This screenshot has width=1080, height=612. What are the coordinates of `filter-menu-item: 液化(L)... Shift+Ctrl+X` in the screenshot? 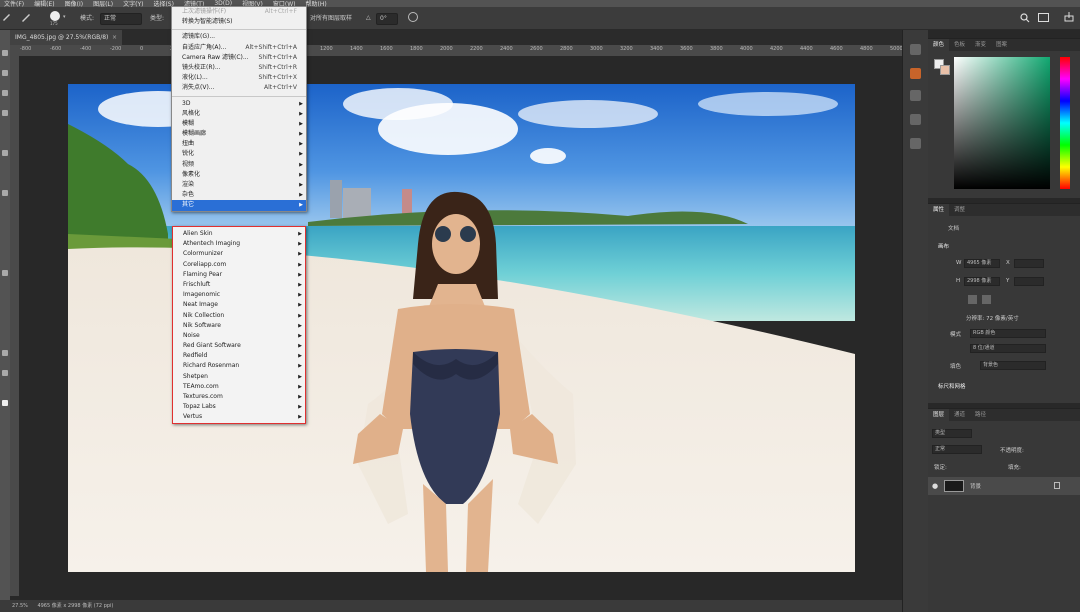 It's located at (239, 78).